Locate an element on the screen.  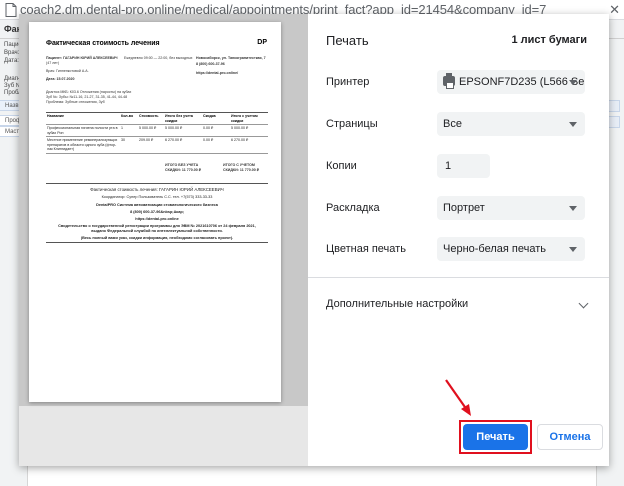
printer-label: Принтер is located at coordinates (348, 82).